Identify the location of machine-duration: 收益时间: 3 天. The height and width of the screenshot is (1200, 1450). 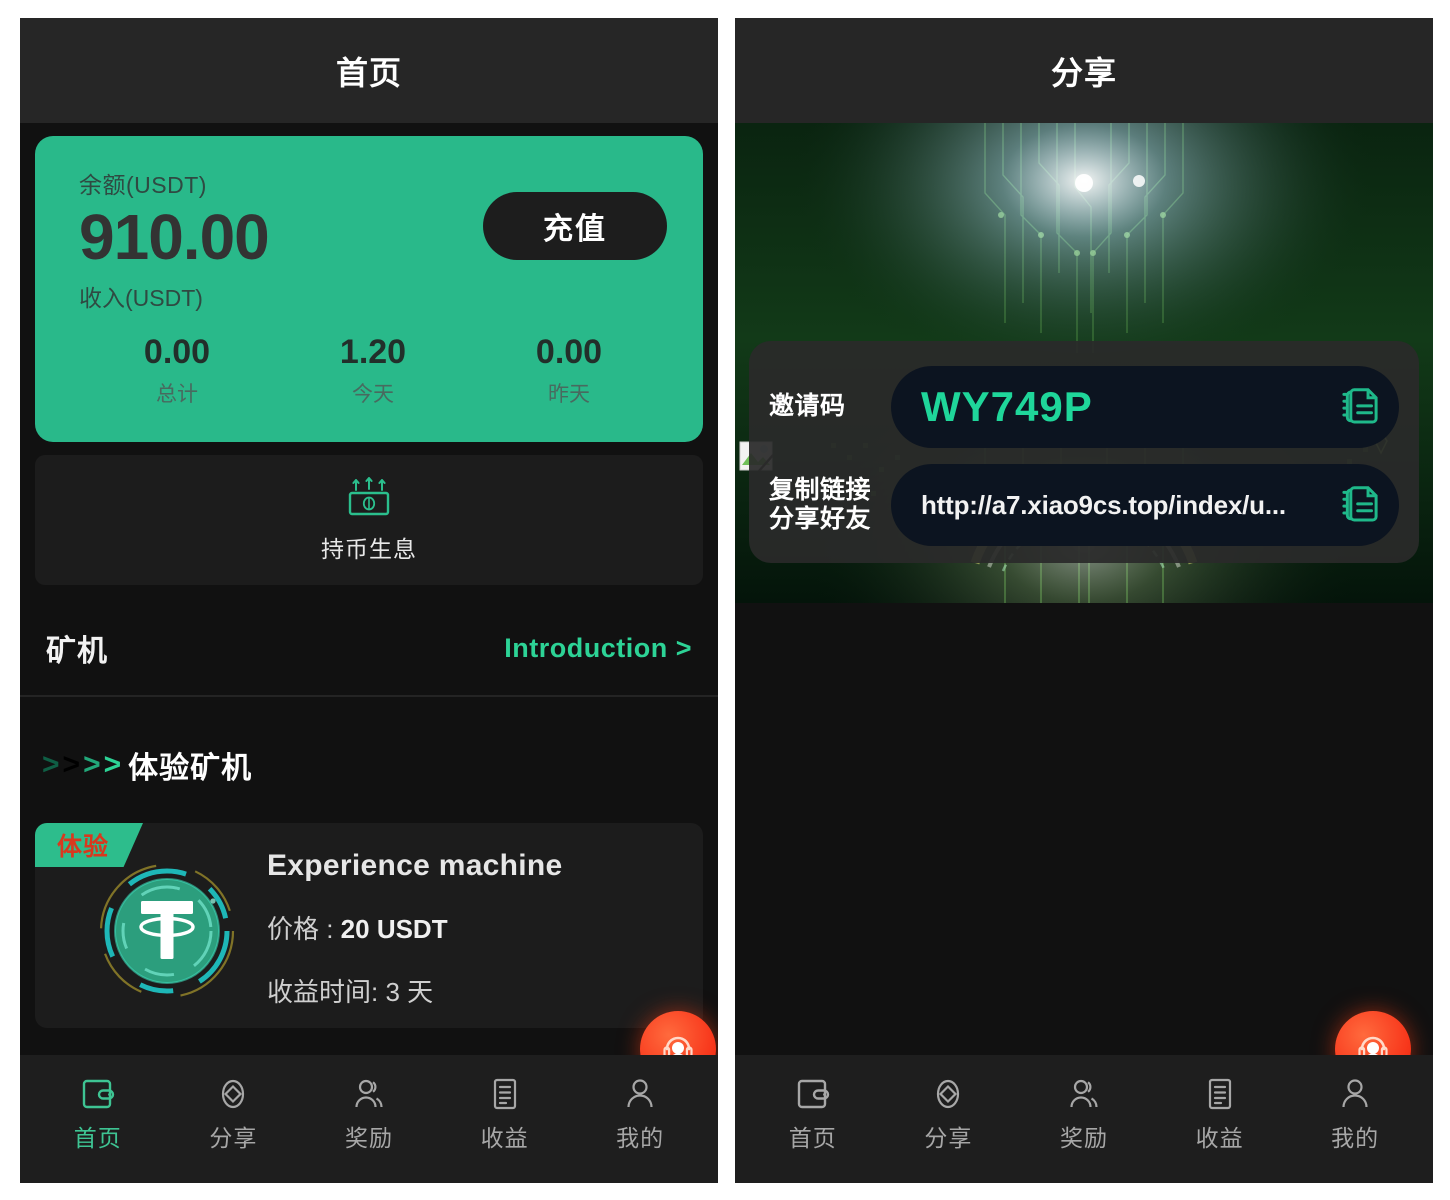
(415, 990).